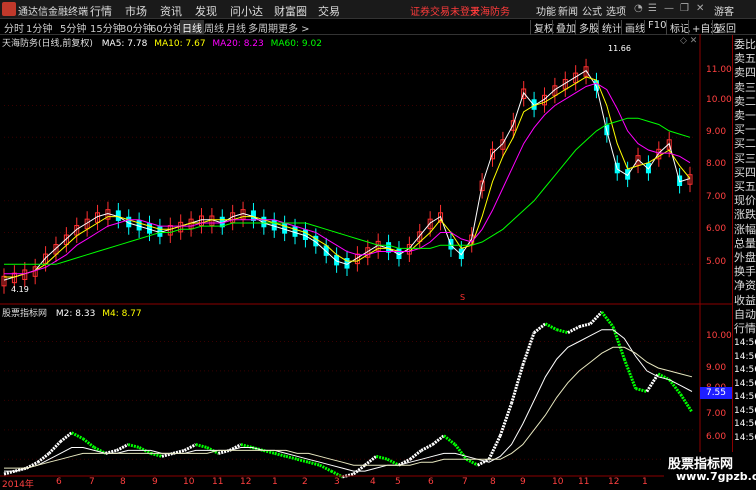 This screenshot has width=756, height=490. Describe the element at coordinates (546, 10) in the screenshot. I see `menu-function: 功能` at that location.